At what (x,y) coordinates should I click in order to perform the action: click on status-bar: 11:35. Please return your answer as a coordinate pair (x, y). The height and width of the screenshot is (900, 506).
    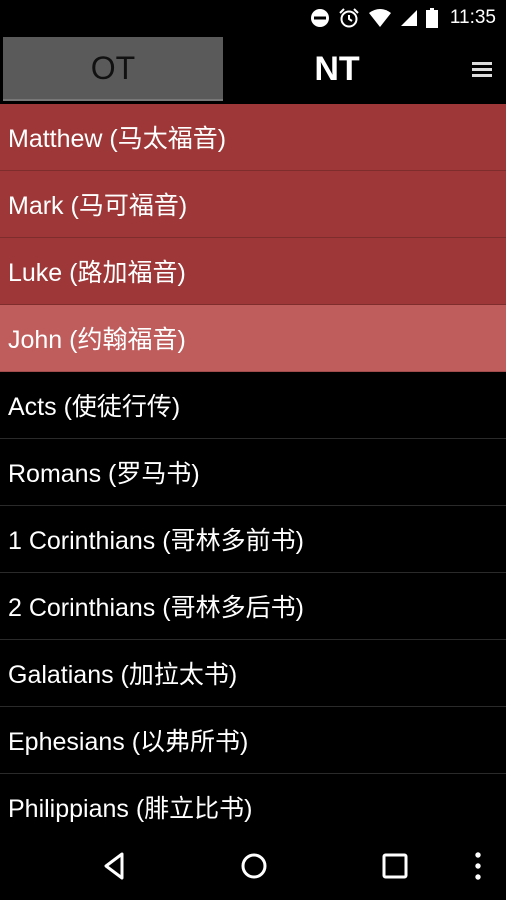
    Looking at the image, I should click on (253, 18).